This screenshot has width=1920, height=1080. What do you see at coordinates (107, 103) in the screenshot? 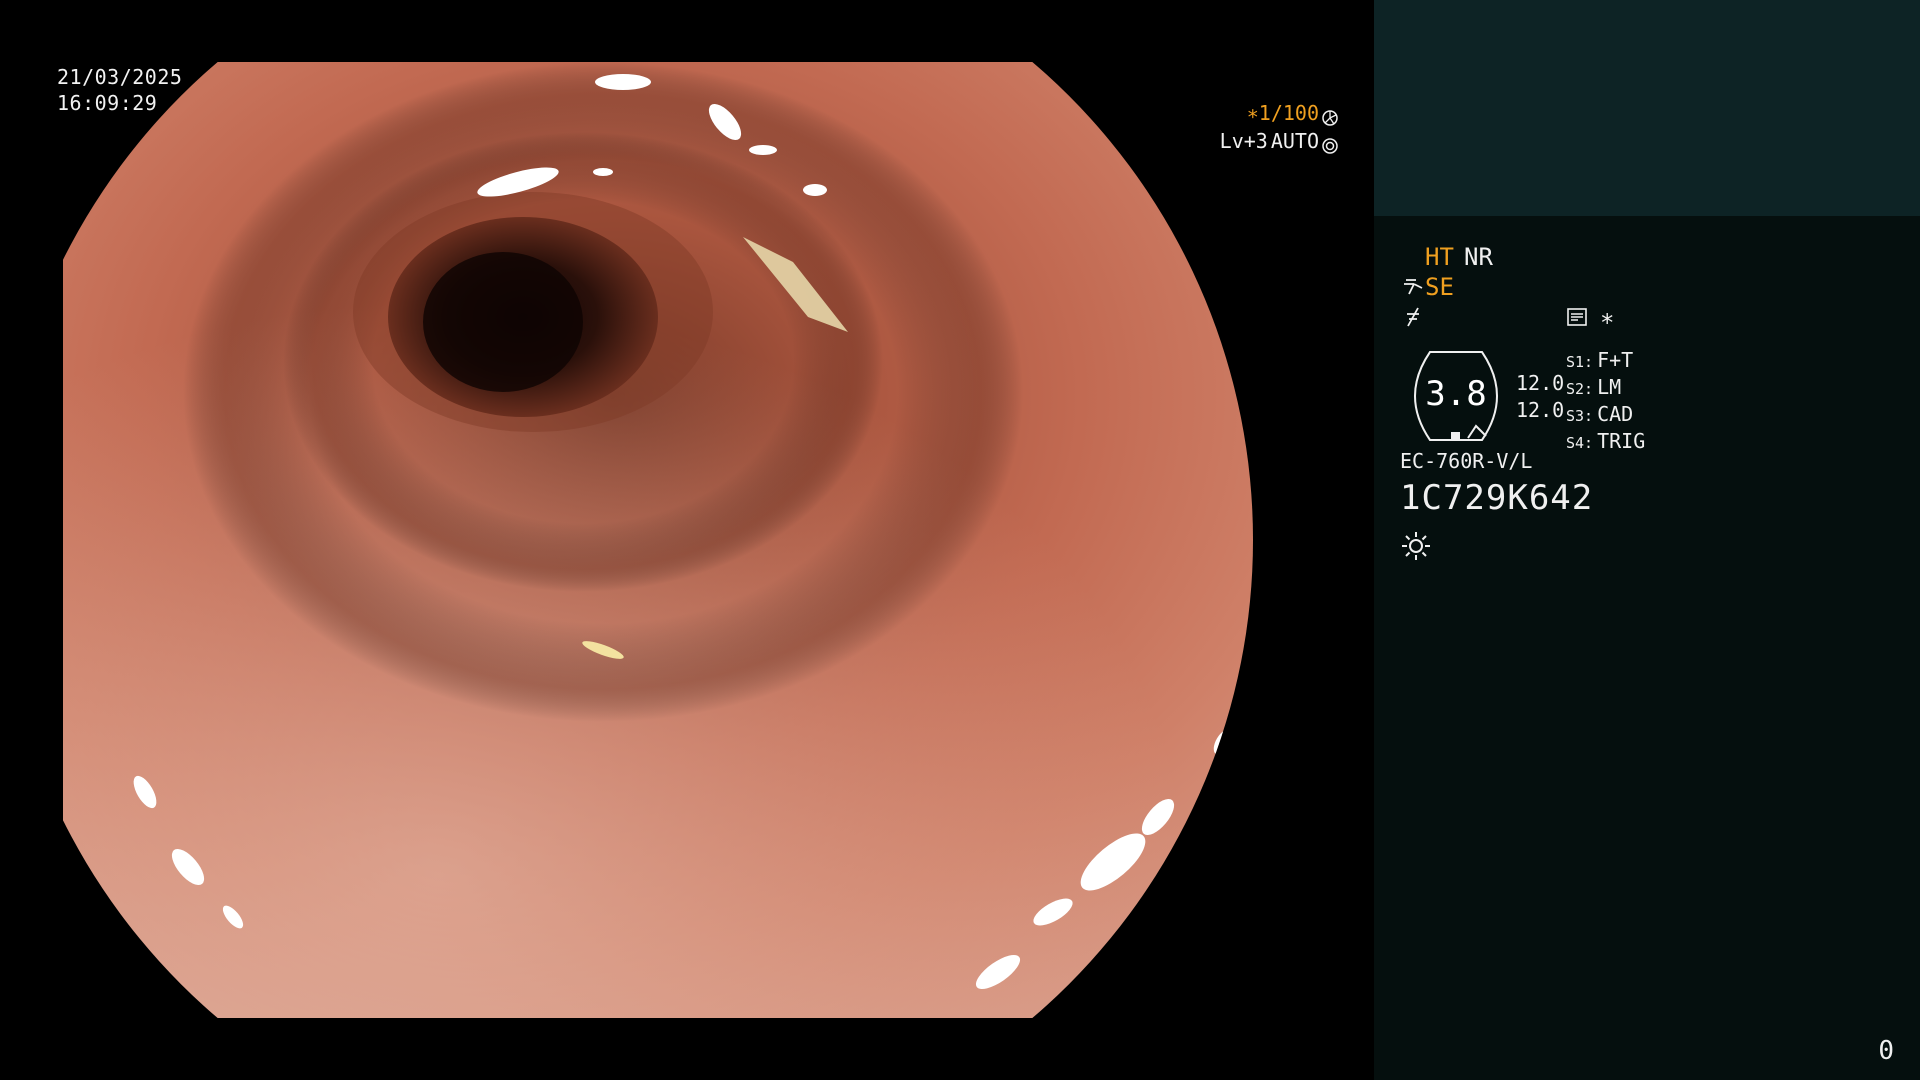
I see `time-text: 16:09:29` at bounding box center [107, 103].